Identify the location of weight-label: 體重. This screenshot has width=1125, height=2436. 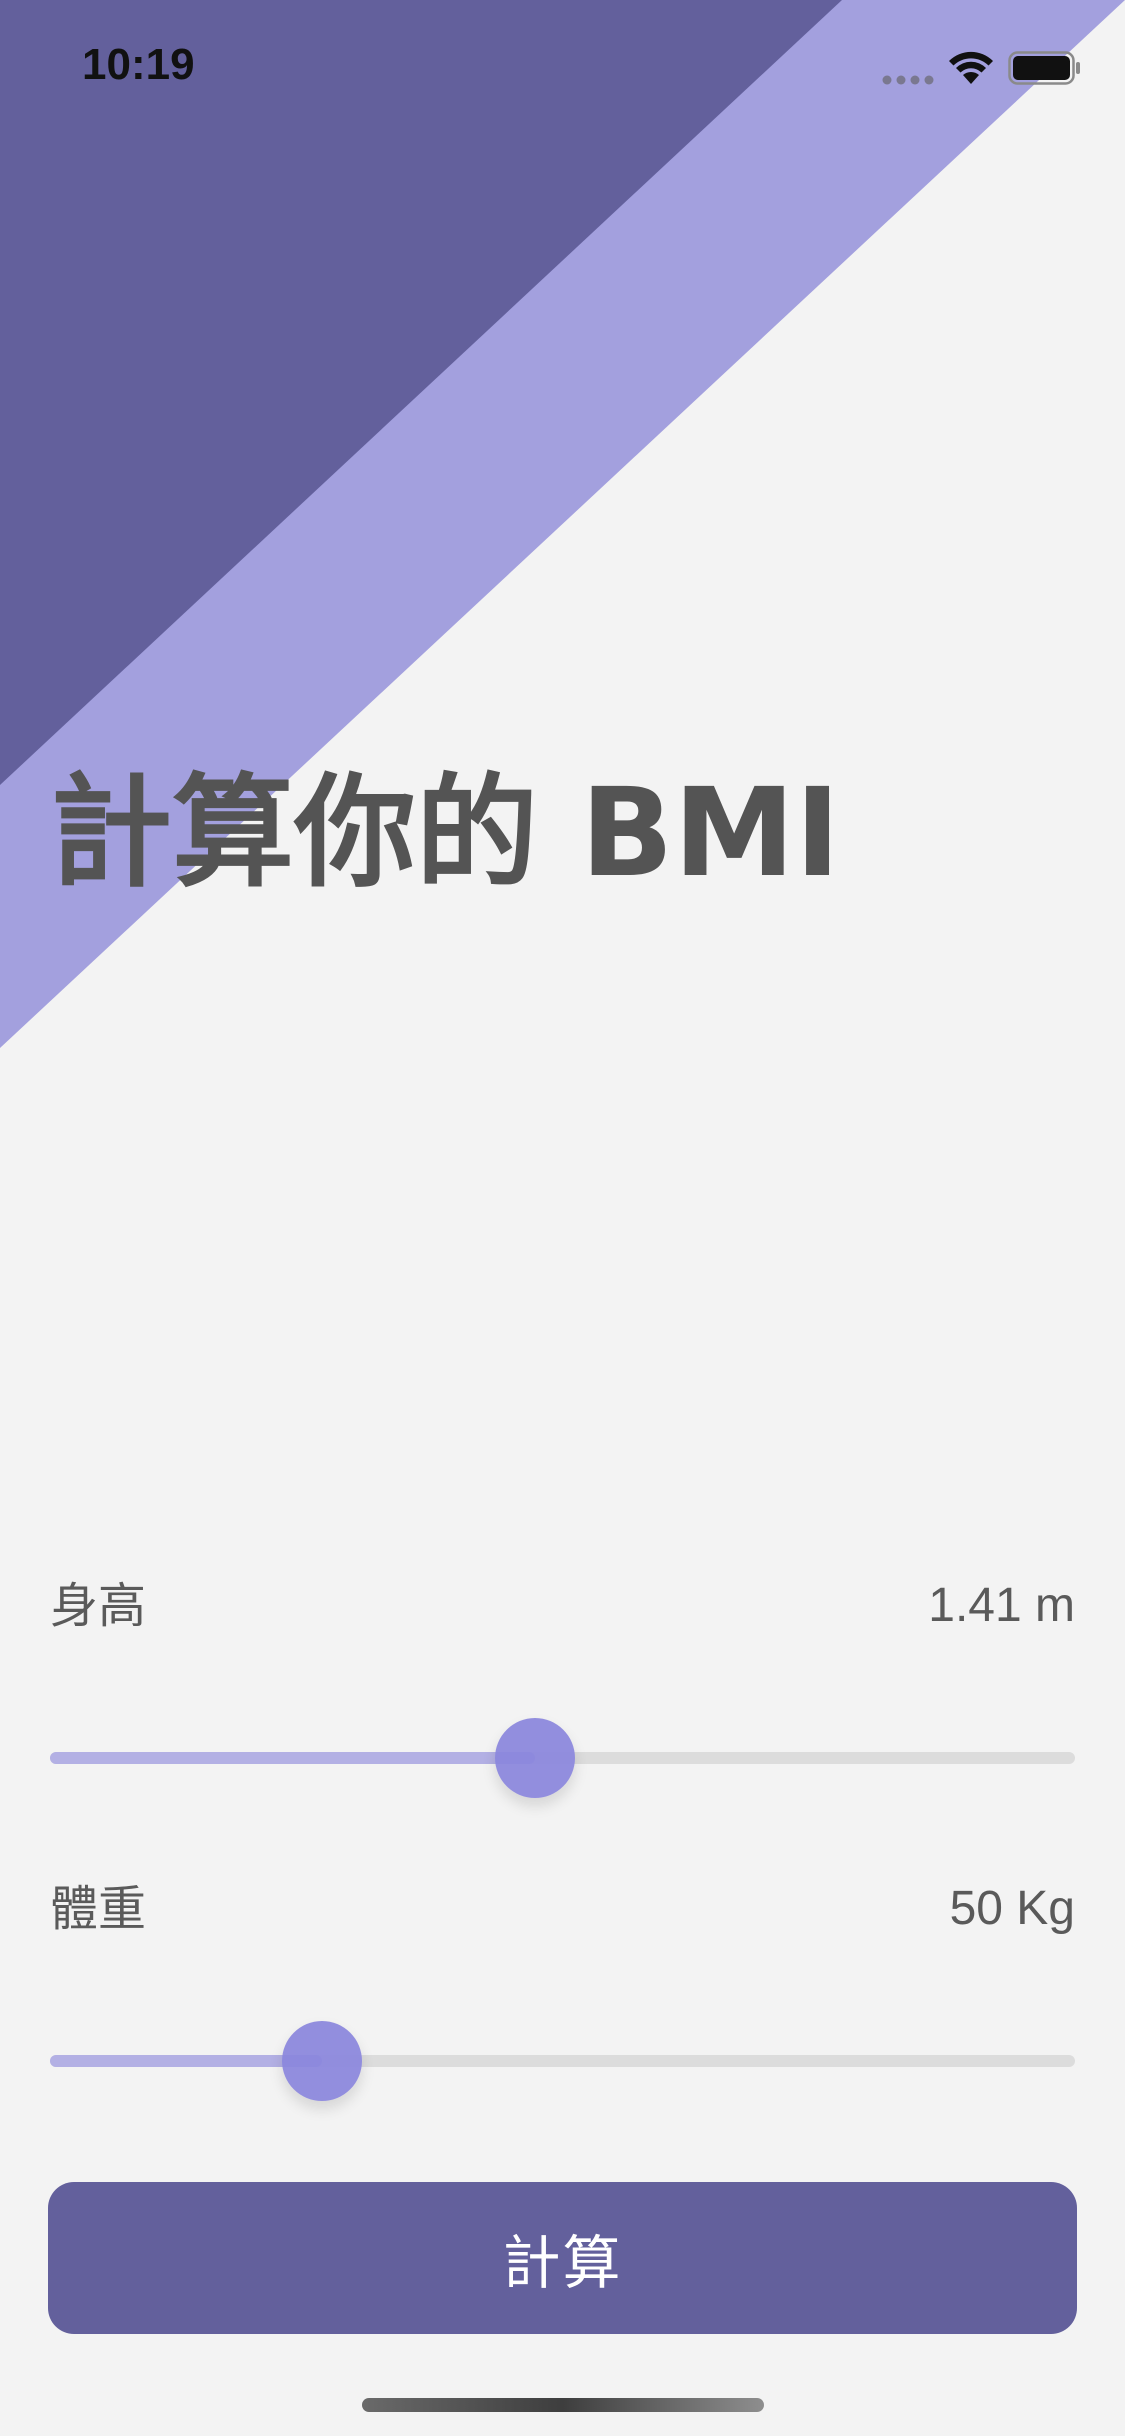
(98, 1909).